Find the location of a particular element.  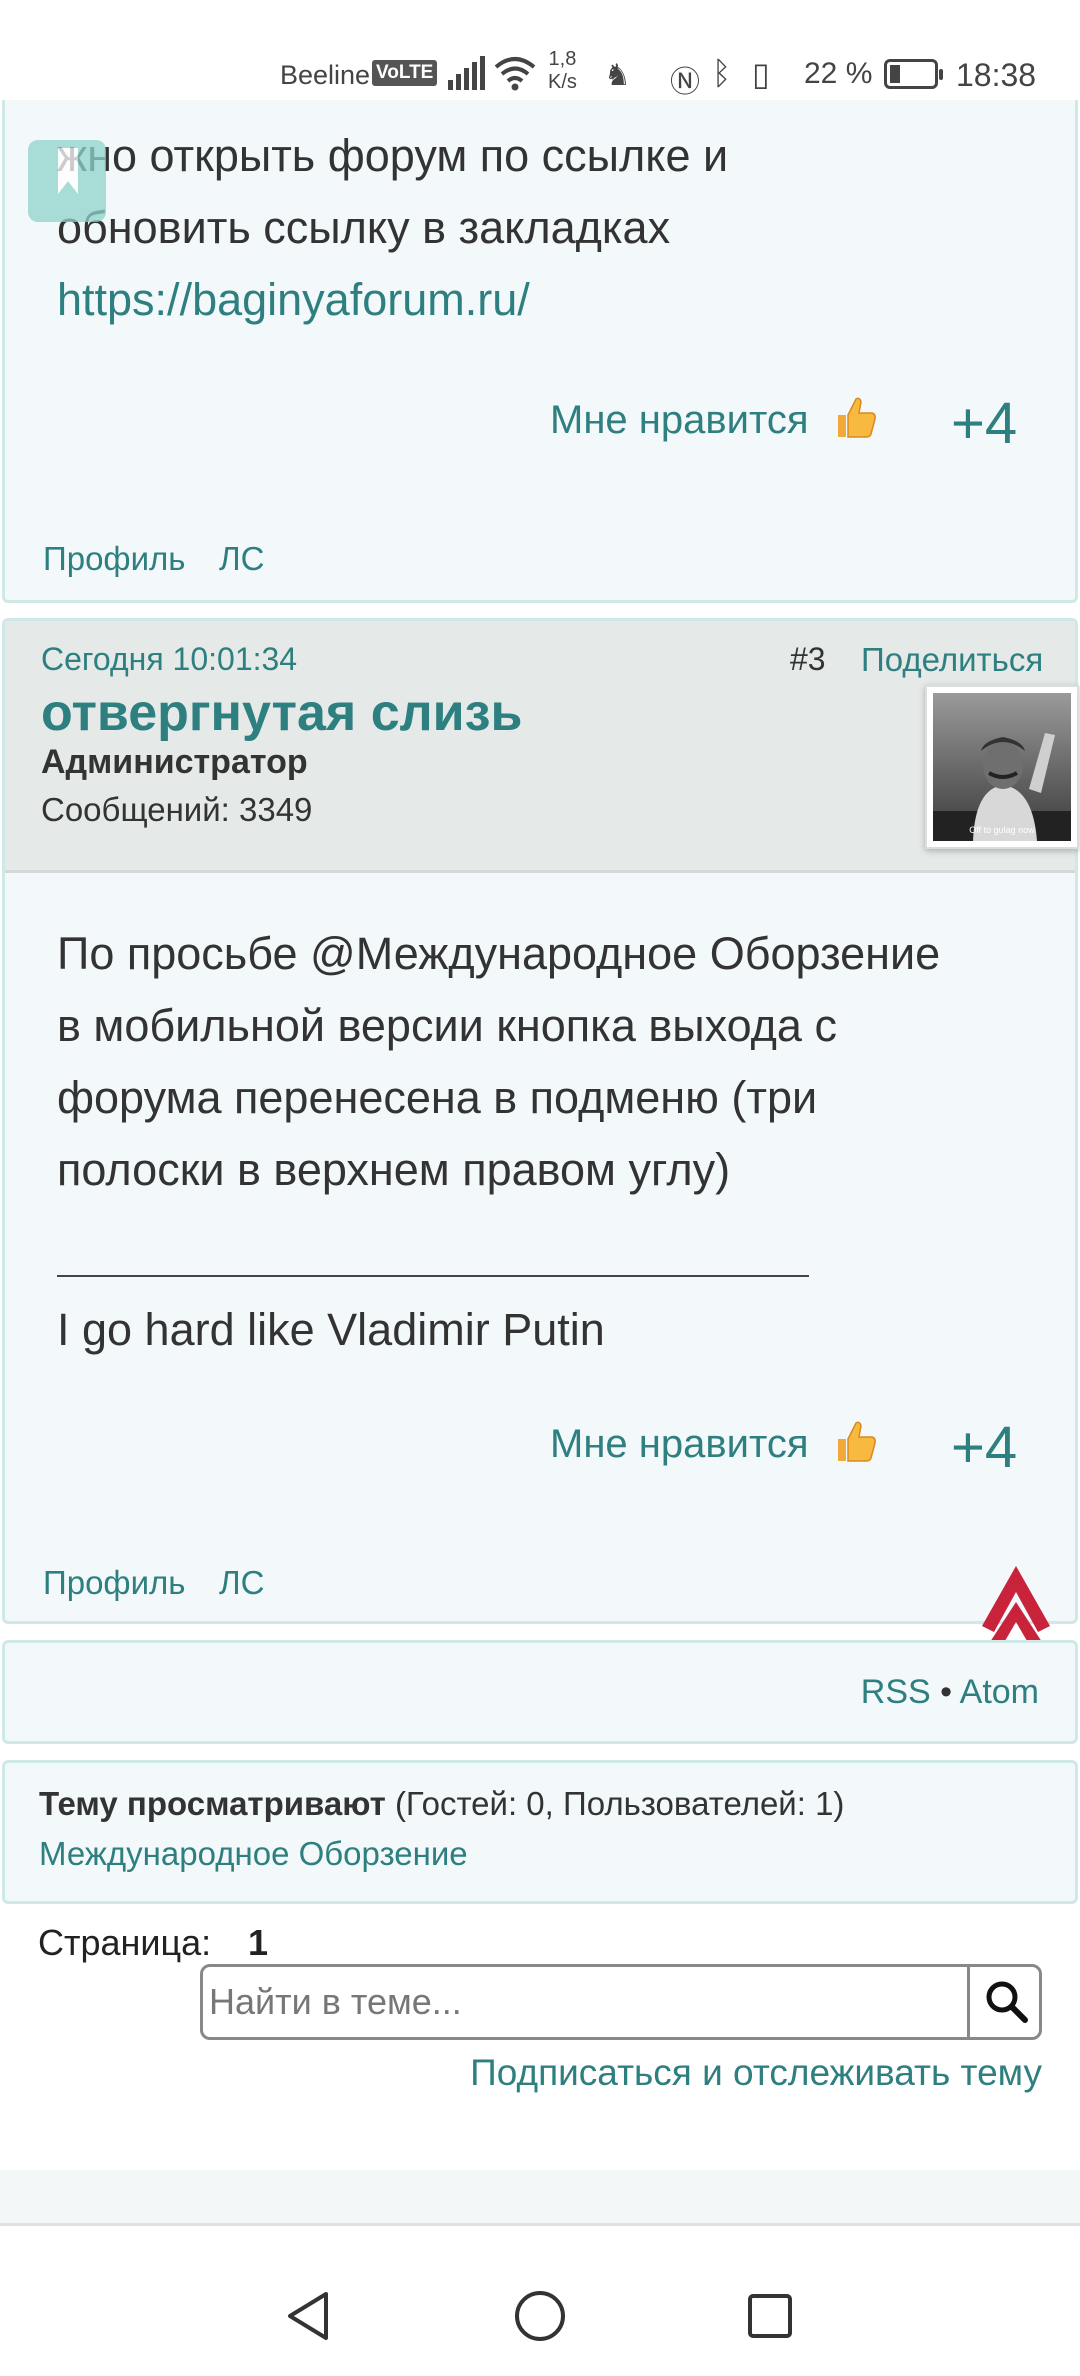

post-text-line: обновить ссылку в закладках is located at coordinates (364, 227).